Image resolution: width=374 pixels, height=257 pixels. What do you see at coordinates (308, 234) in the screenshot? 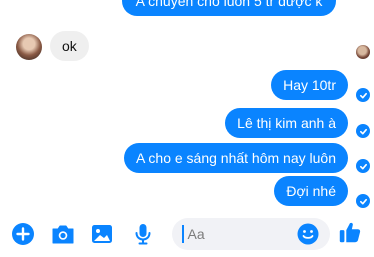
I see `smiley-icon` at bounding box center [308, 234].